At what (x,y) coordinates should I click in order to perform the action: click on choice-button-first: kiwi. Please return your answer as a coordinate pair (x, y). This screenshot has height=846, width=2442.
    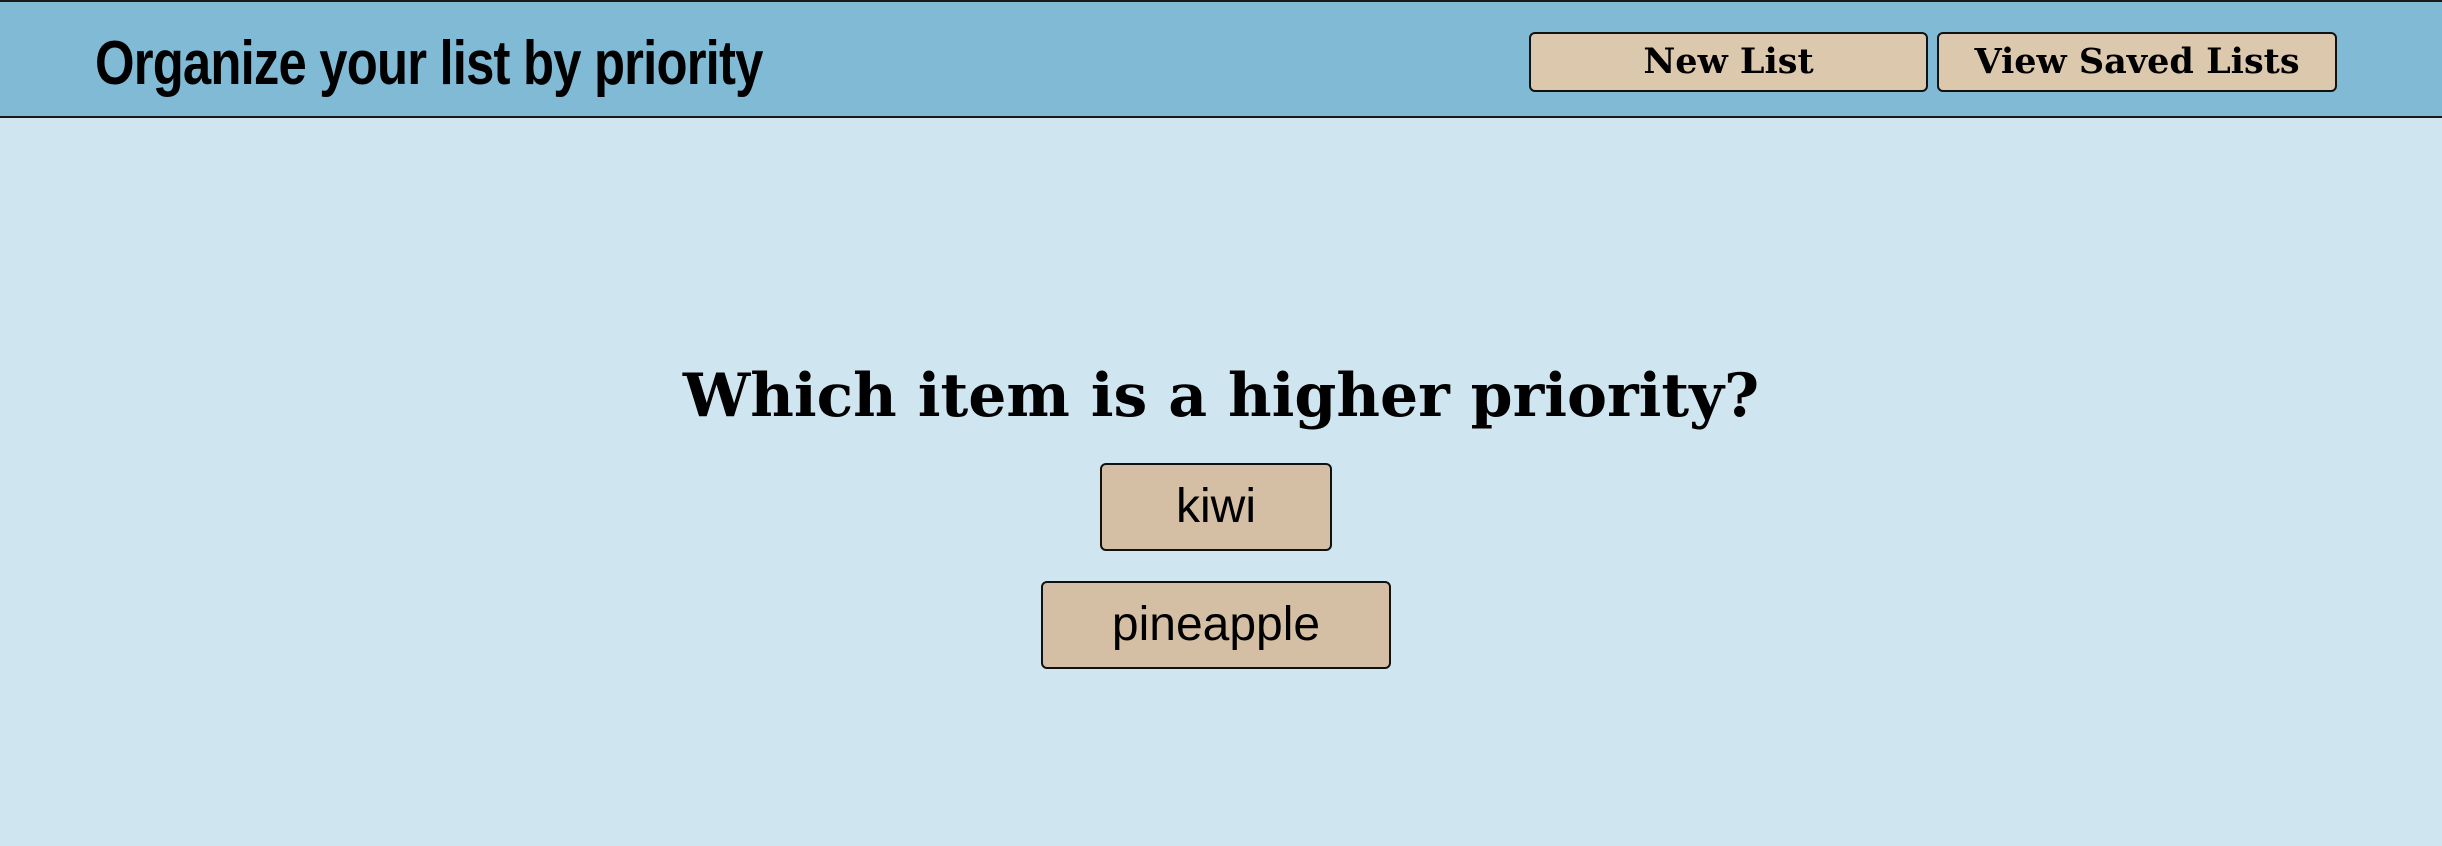
    Looking at the image, I should click on (1216, 507).